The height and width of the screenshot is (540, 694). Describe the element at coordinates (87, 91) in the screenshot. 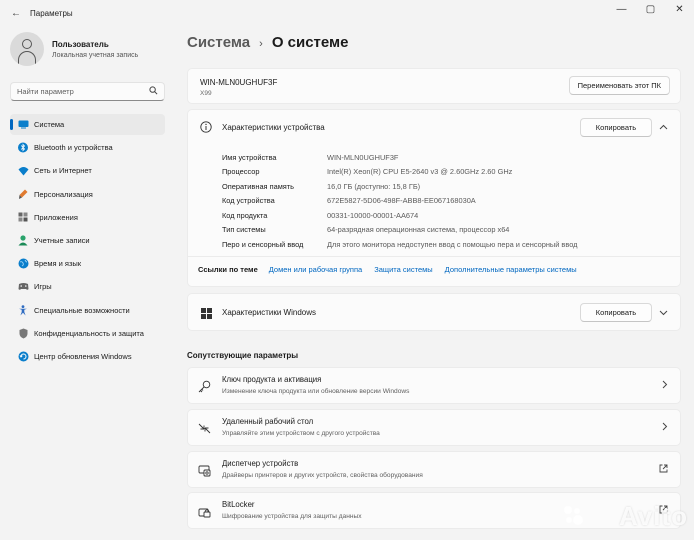

I see `search-input: Найти параметр` at that location.